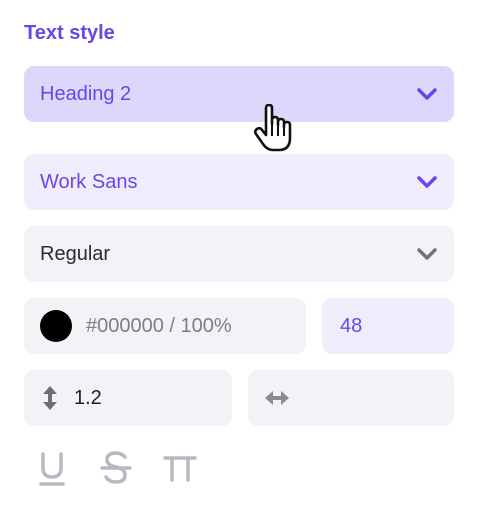  What do you see at coordinates (351, 398) in the screenshot?
I see `letter-spacing-input` at bounding box center [351, 398].